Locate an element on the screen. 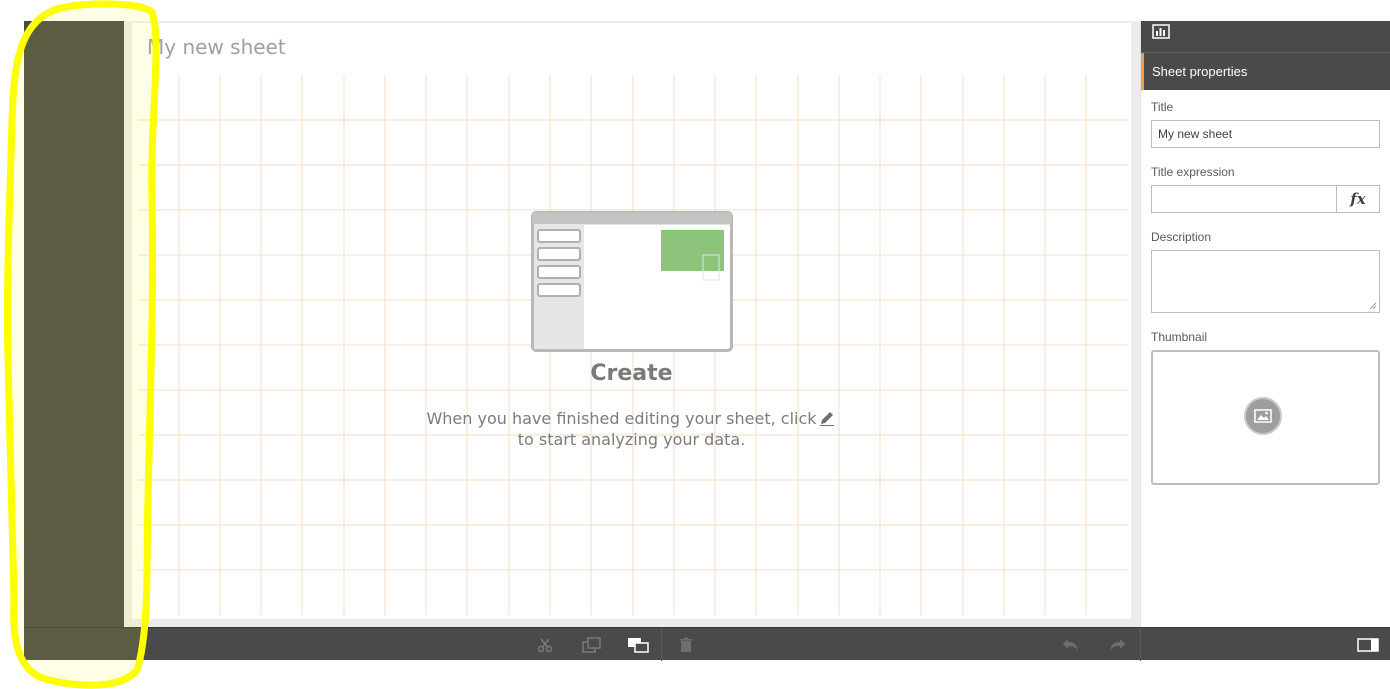 The image size is (1390, 689). copy-icon is located at coordinates (592, 644).